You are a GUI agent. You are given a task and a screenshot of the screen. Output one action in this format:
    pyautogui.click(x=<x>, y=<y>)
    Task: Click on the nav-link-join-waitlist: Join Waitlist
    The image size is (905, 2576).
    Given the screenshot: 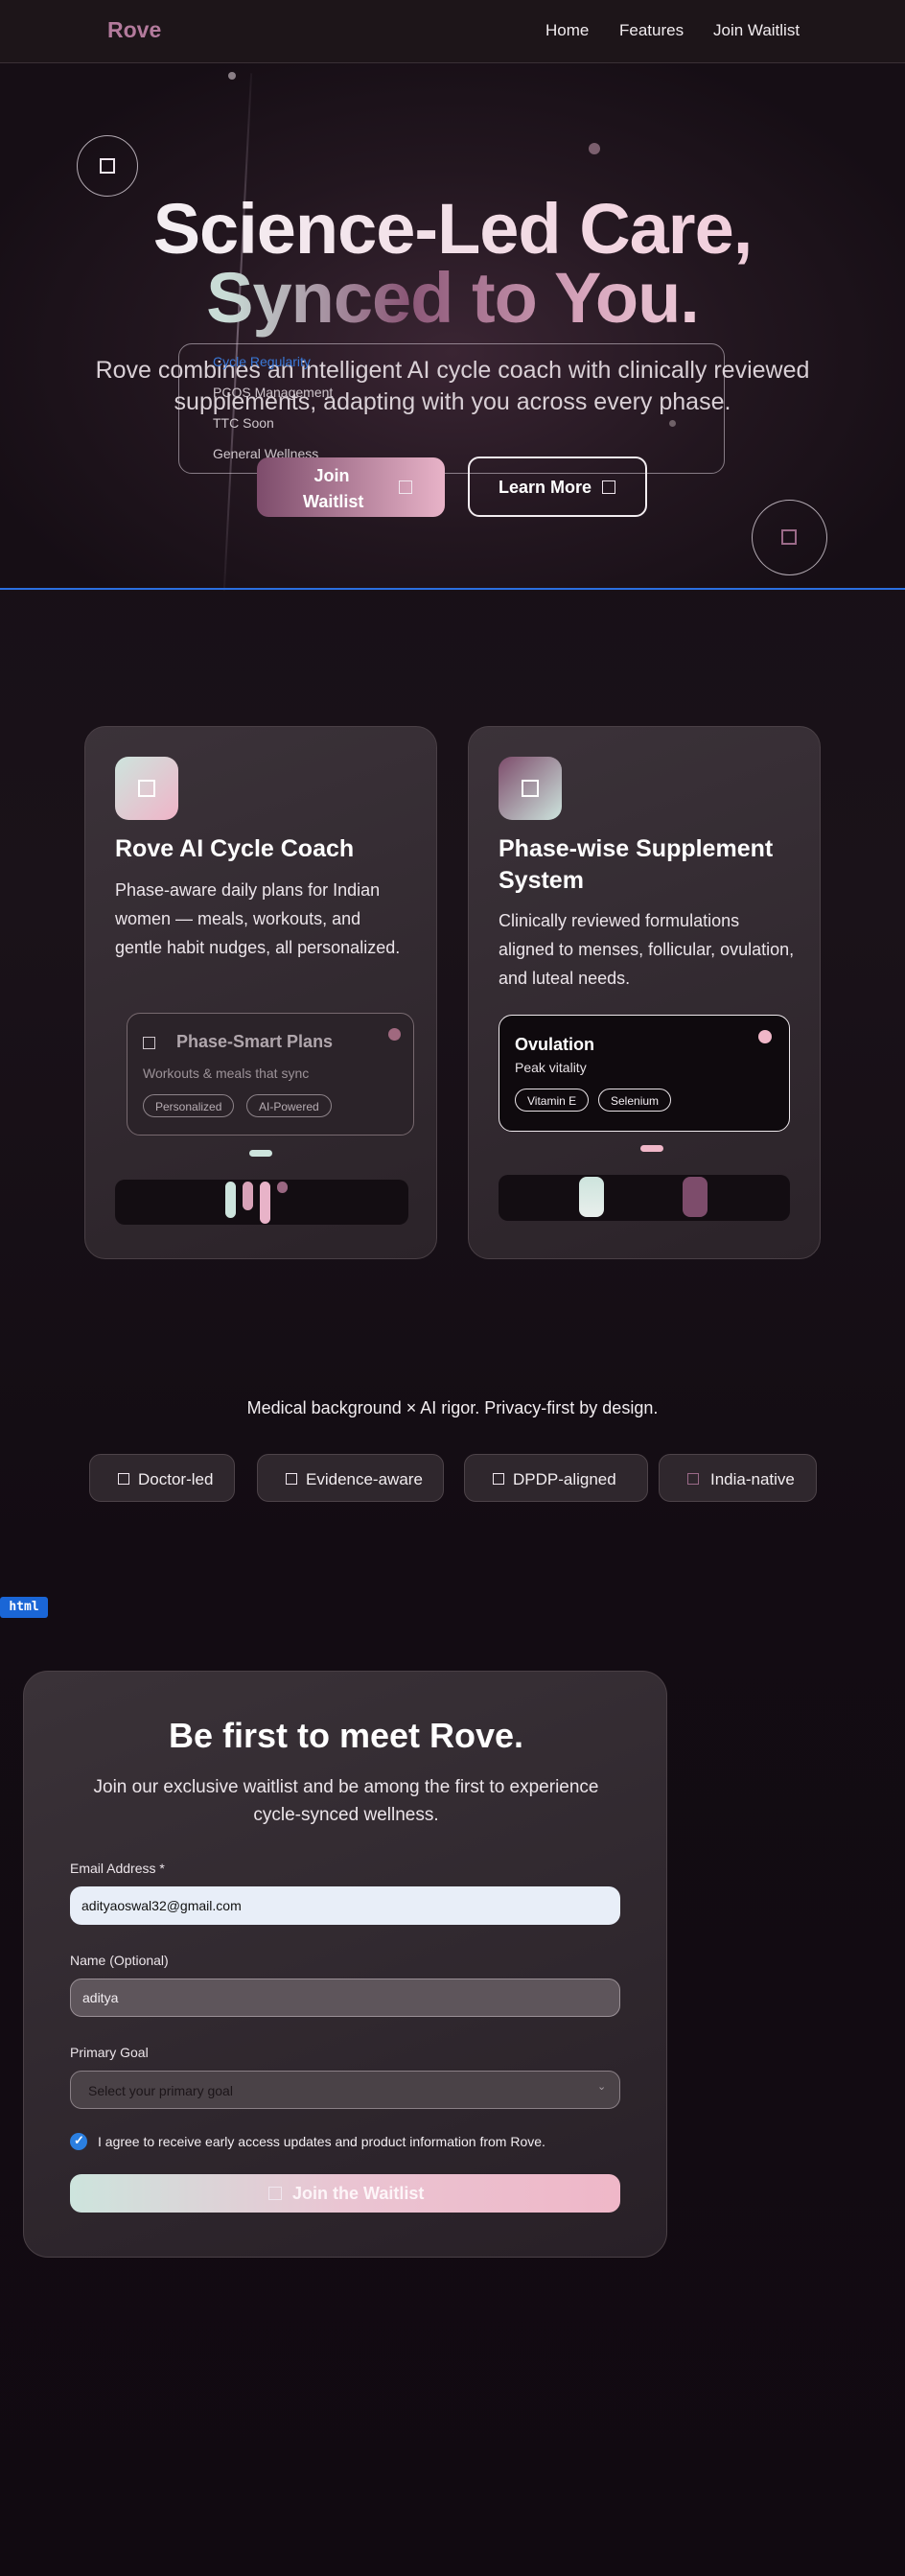 What is the action you would take?
    pyautogui.click(x=757, y=30)
    